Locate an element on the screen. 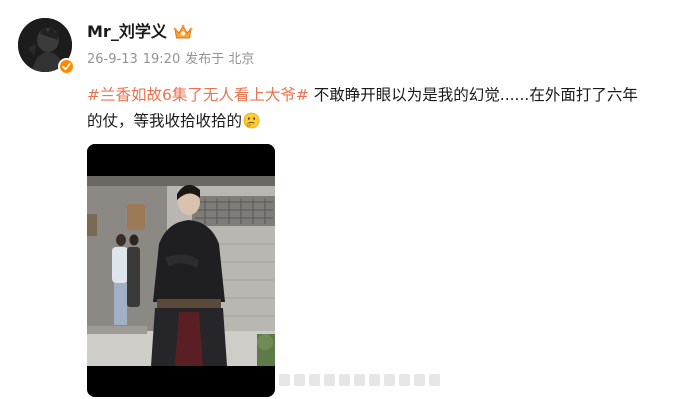  verified-badge-icon is located at coordinates (66, 66).